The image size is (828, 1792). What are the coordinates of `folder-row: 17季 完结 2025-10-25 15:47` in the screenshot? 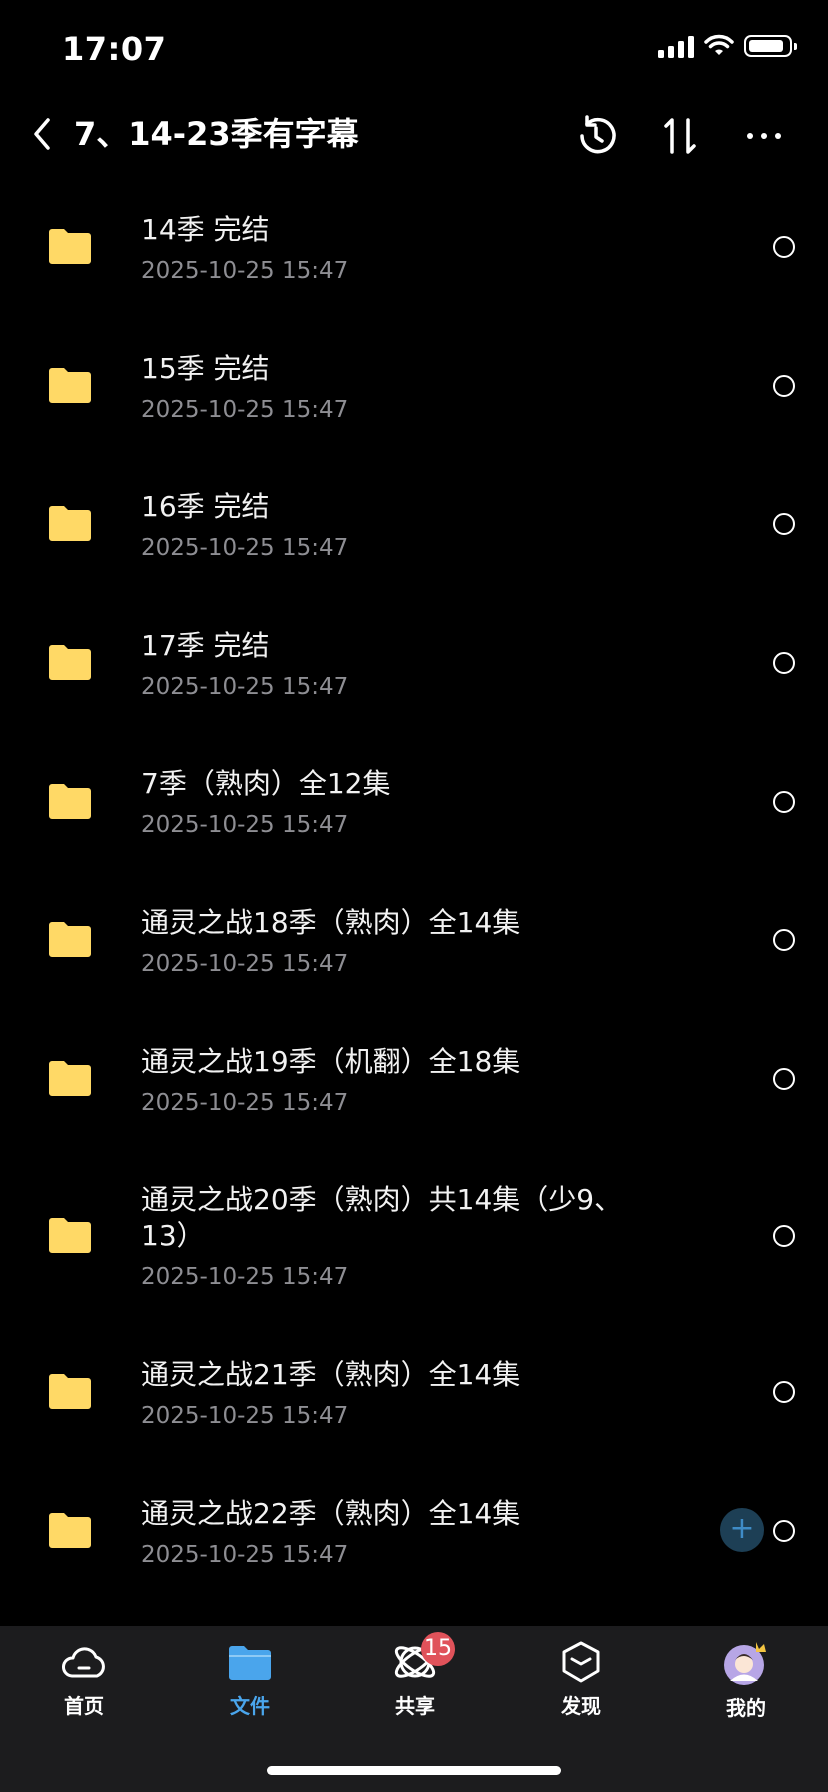 It's located at (414, 663).